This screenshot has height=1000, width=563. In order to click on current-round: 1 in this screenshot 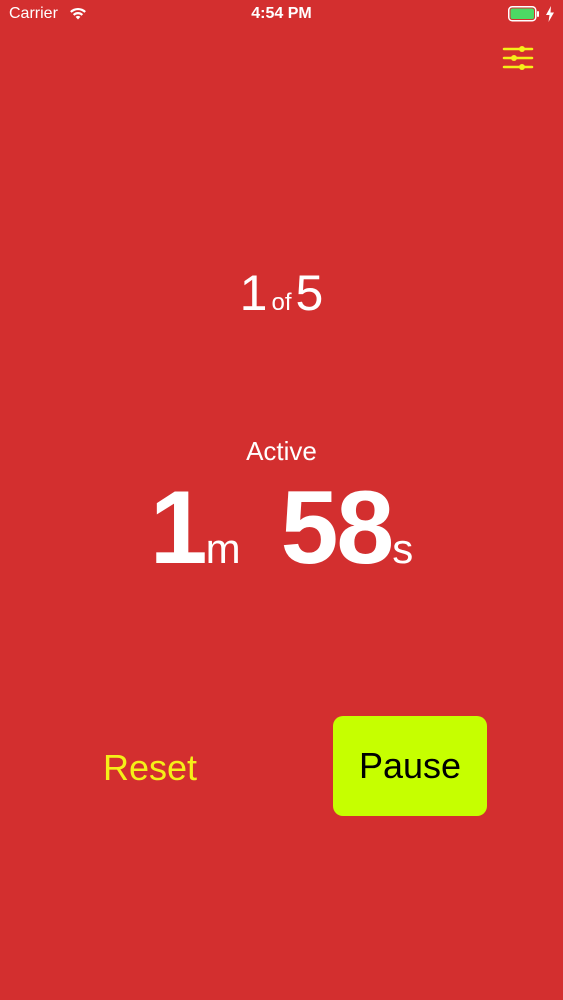, I will do `click(253, 293)`.